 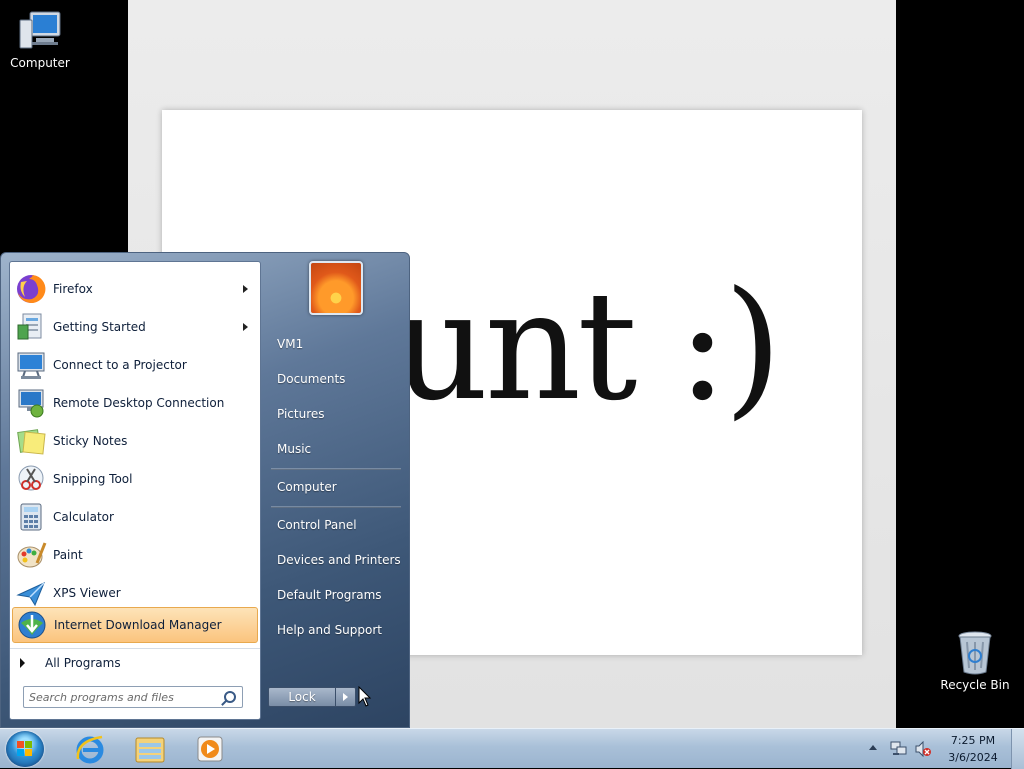 I want to click on network-icon, so click(x=899, y=750).